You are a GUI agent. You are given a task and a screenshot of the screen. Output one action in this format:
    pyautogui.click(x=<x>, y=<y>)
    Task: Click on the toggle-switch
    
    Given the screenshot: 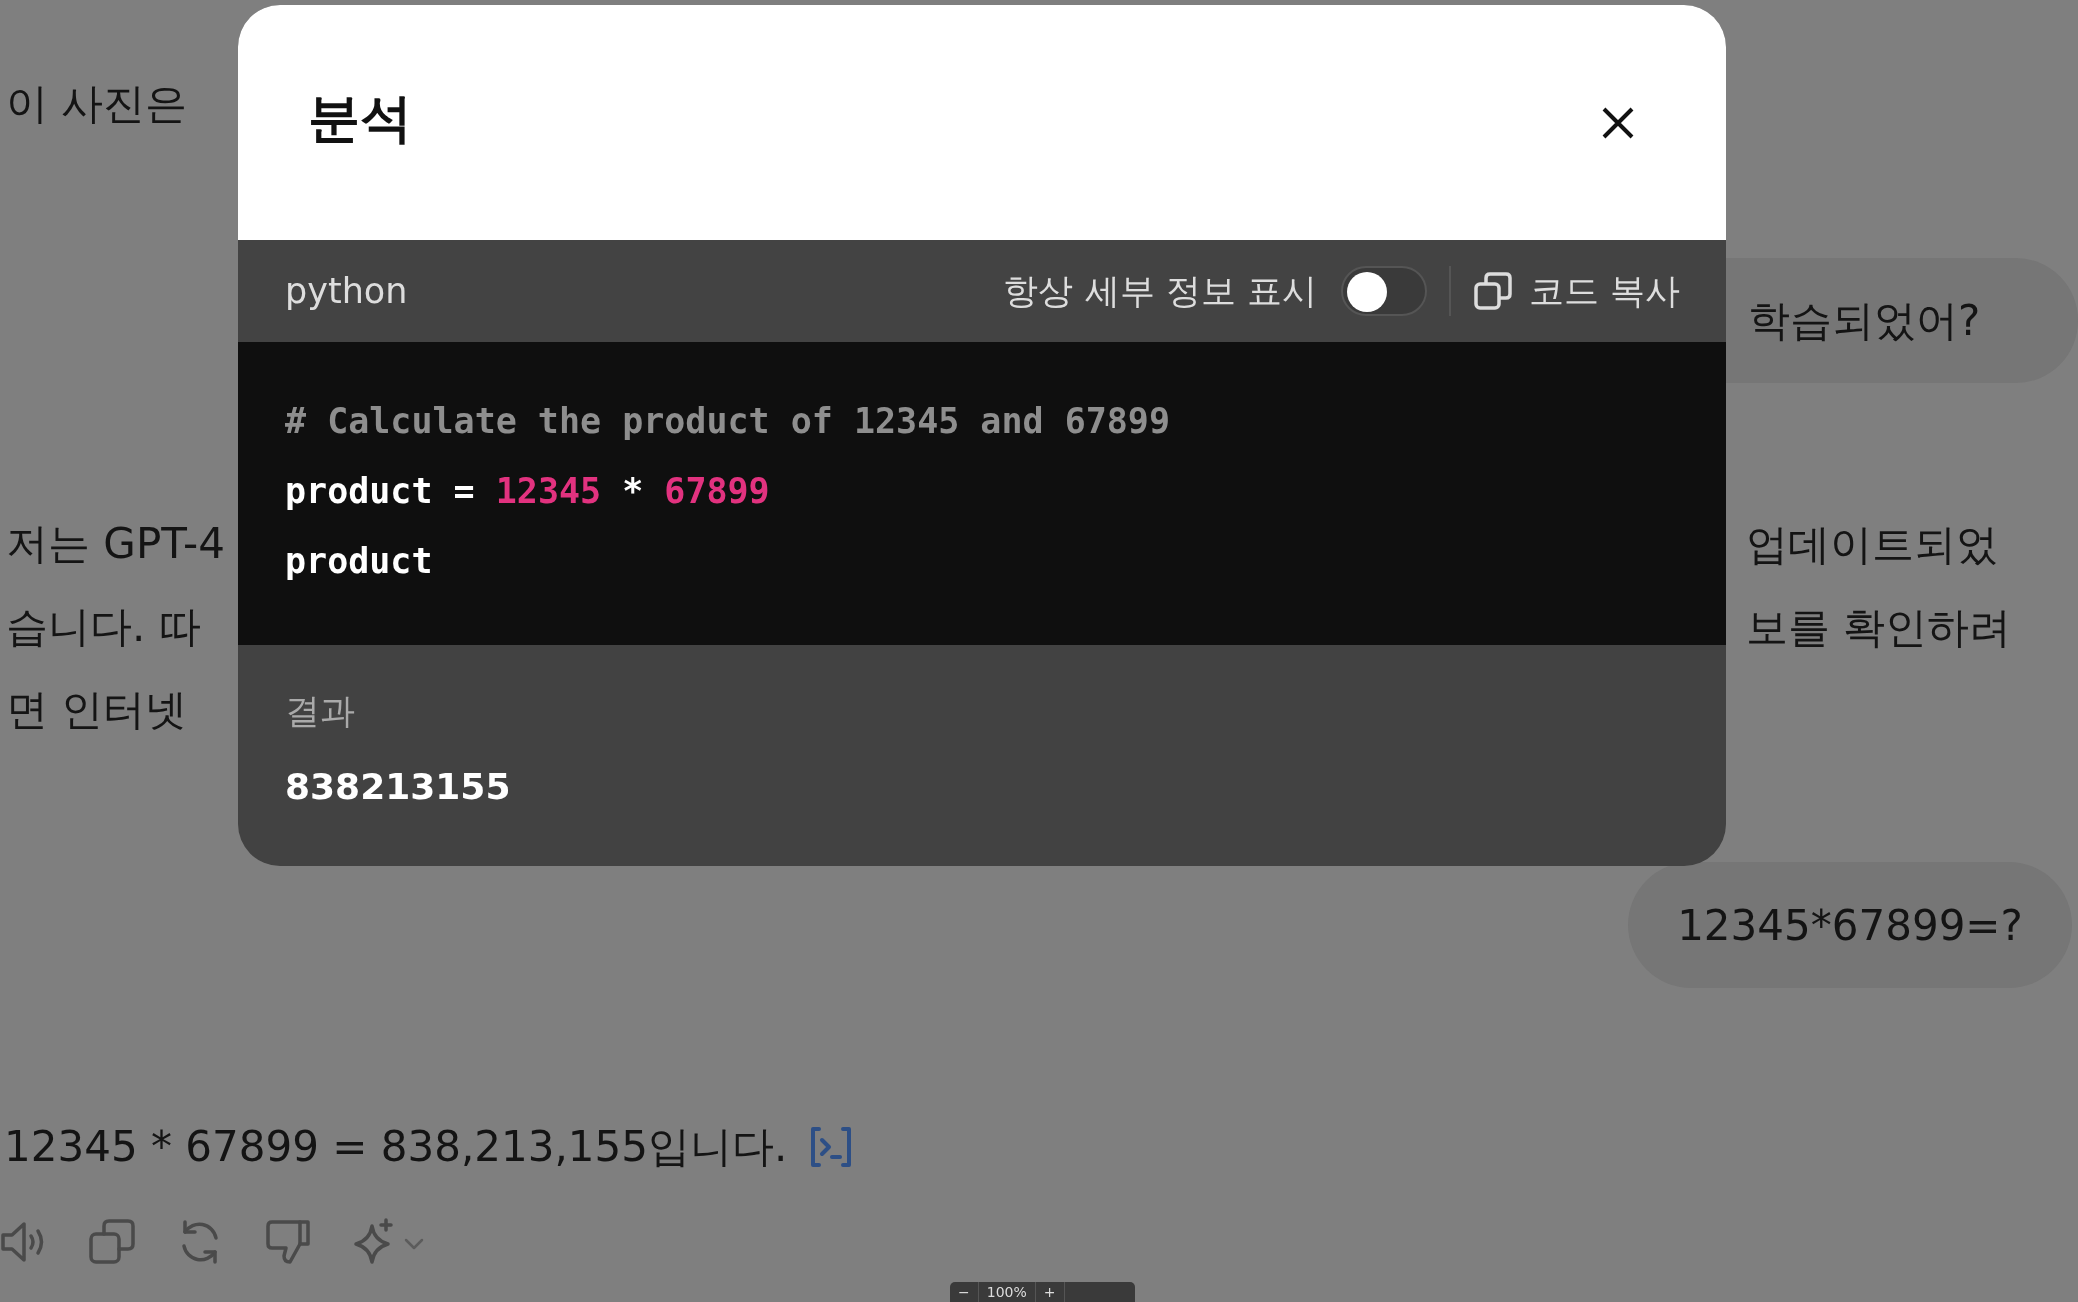 What is the action you would take?
    pyautogui.click(x=1383, y=291)
    